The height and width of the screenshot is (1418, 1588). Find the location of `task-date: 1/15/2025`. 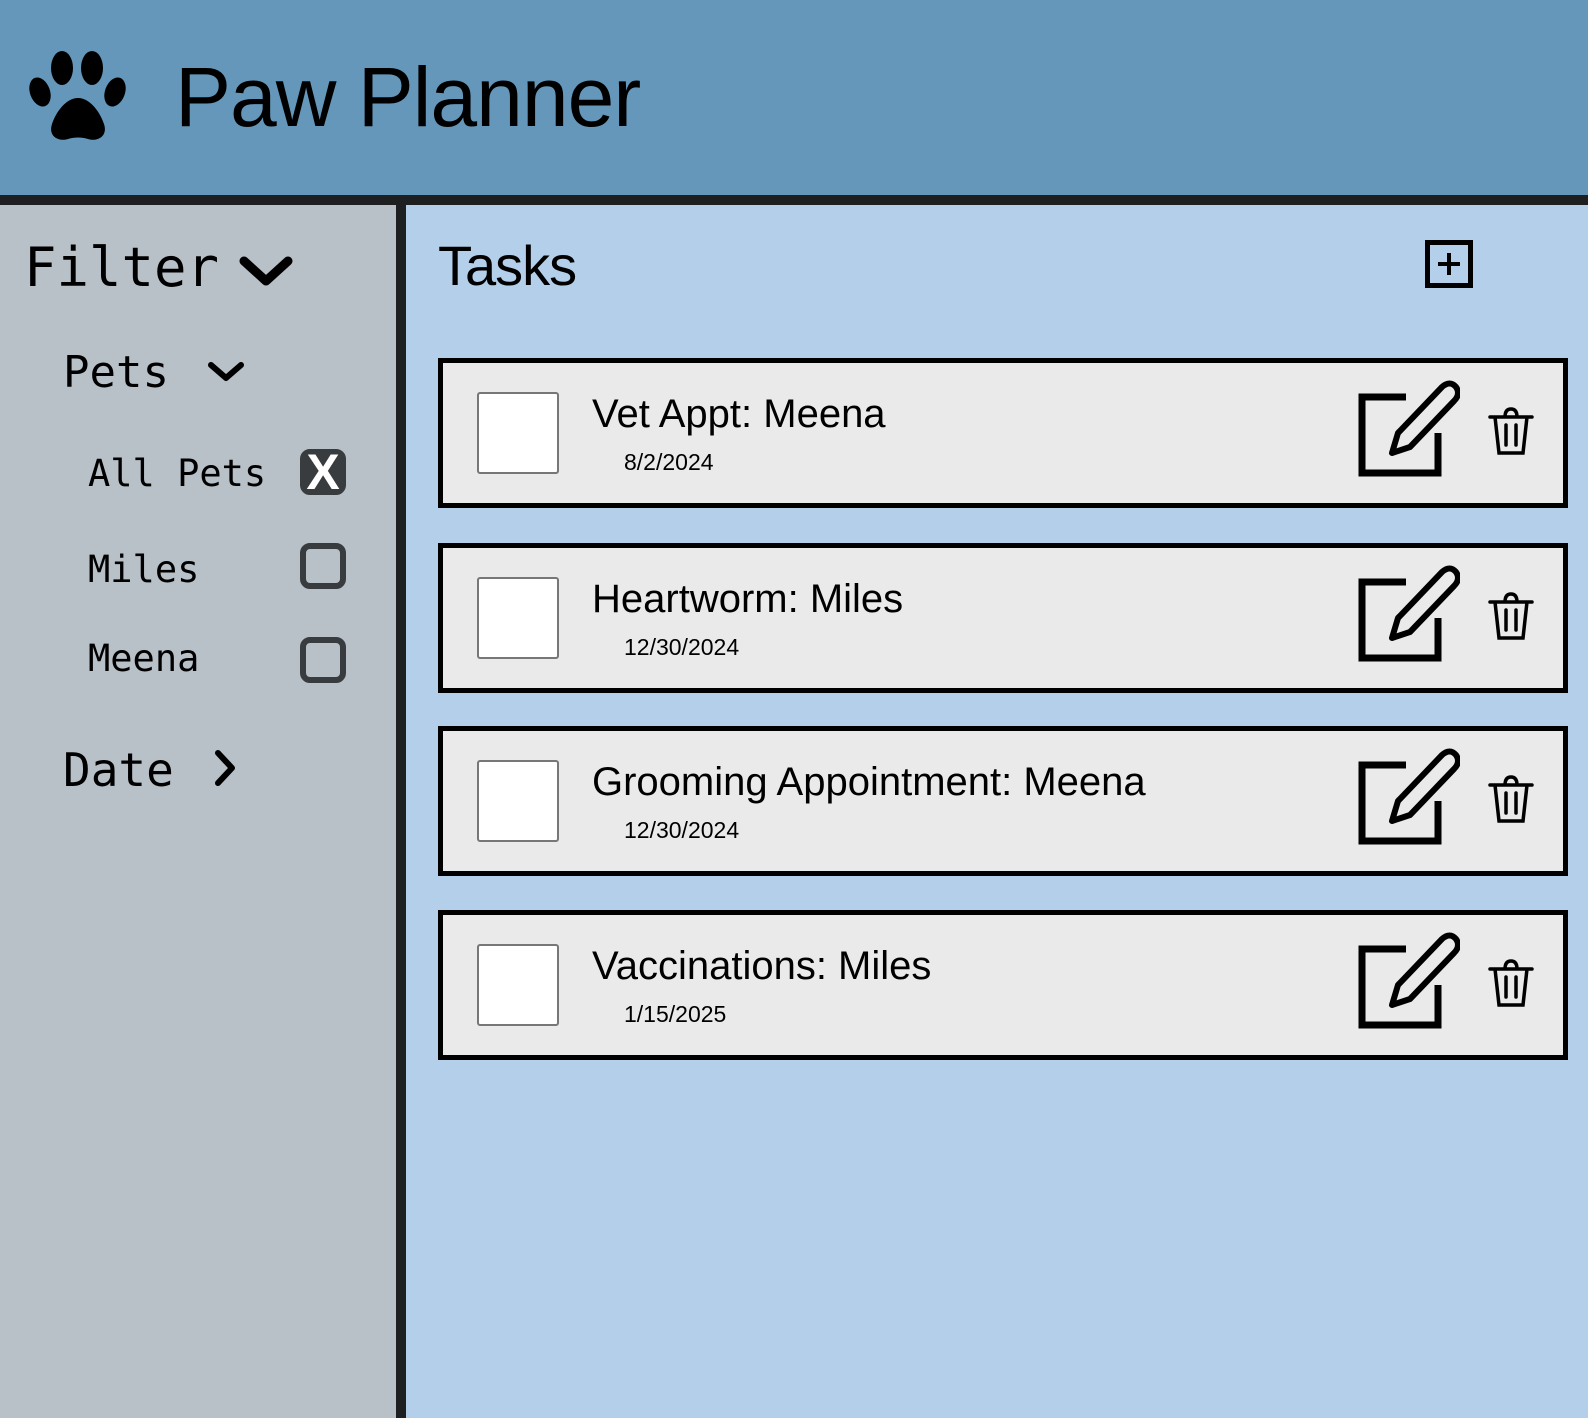

task-date: 1/15/2025 is located at coordinates (675, 1014).